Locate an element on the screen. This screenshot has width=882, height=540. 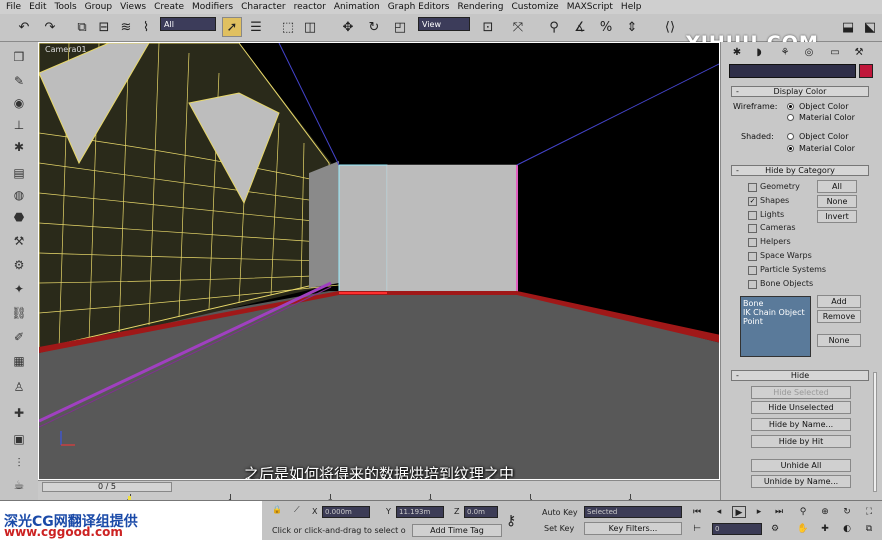
set-key-button: Set Key is located at coordinates (559, 528).